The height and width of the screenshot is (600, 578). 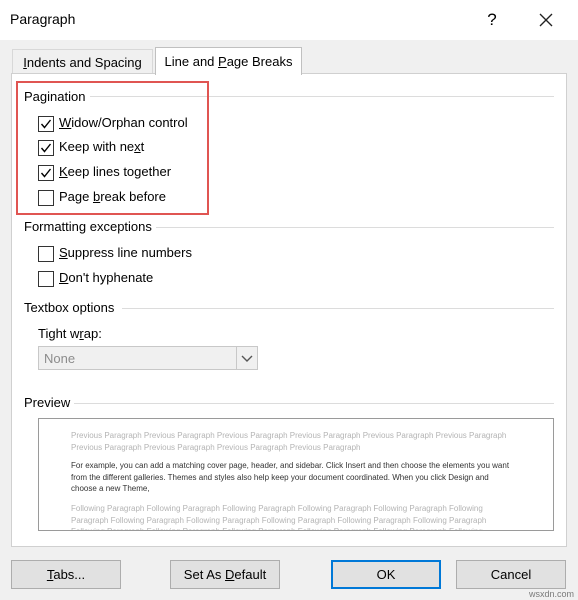 I want to click on tight-wrap-dropdown: None, so click(x=148, y=358).